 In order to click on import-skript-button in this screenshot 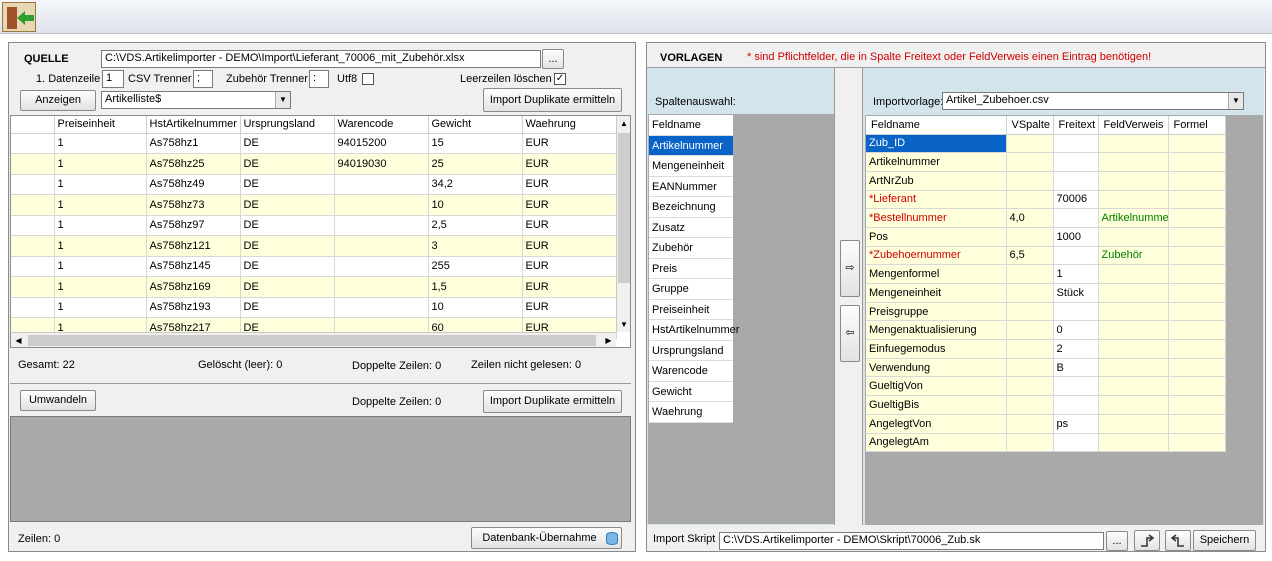, I will do `click(1147, 540)`.